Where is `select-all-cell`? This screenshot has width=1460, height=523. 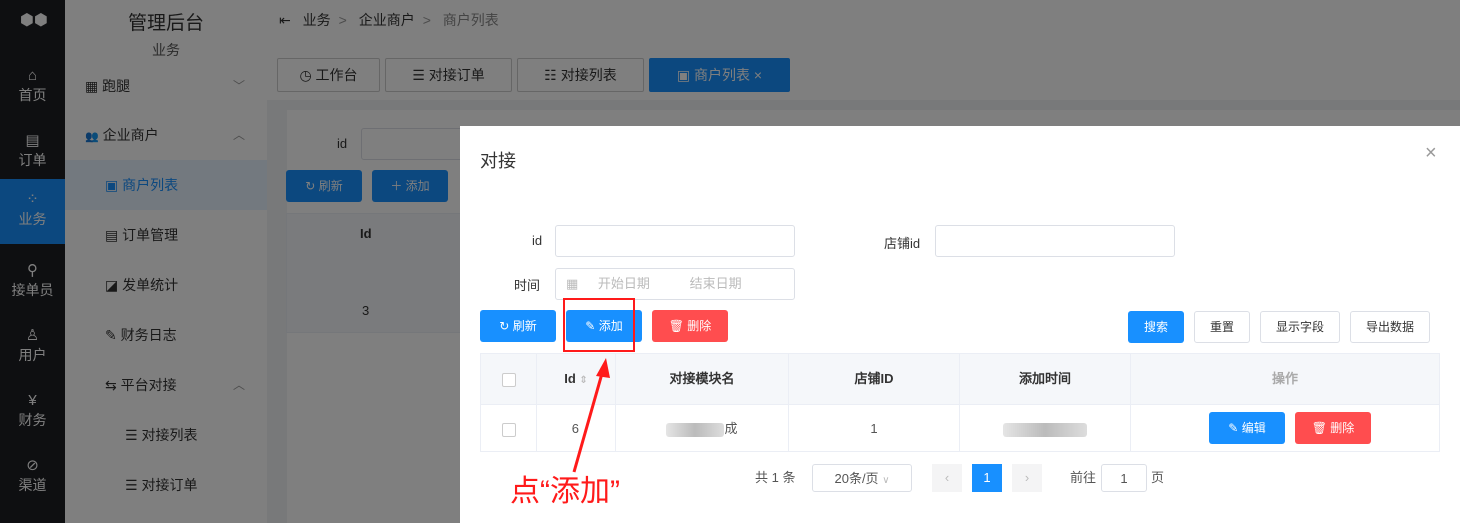 select-all-cell is located at coordinates (509, 379).